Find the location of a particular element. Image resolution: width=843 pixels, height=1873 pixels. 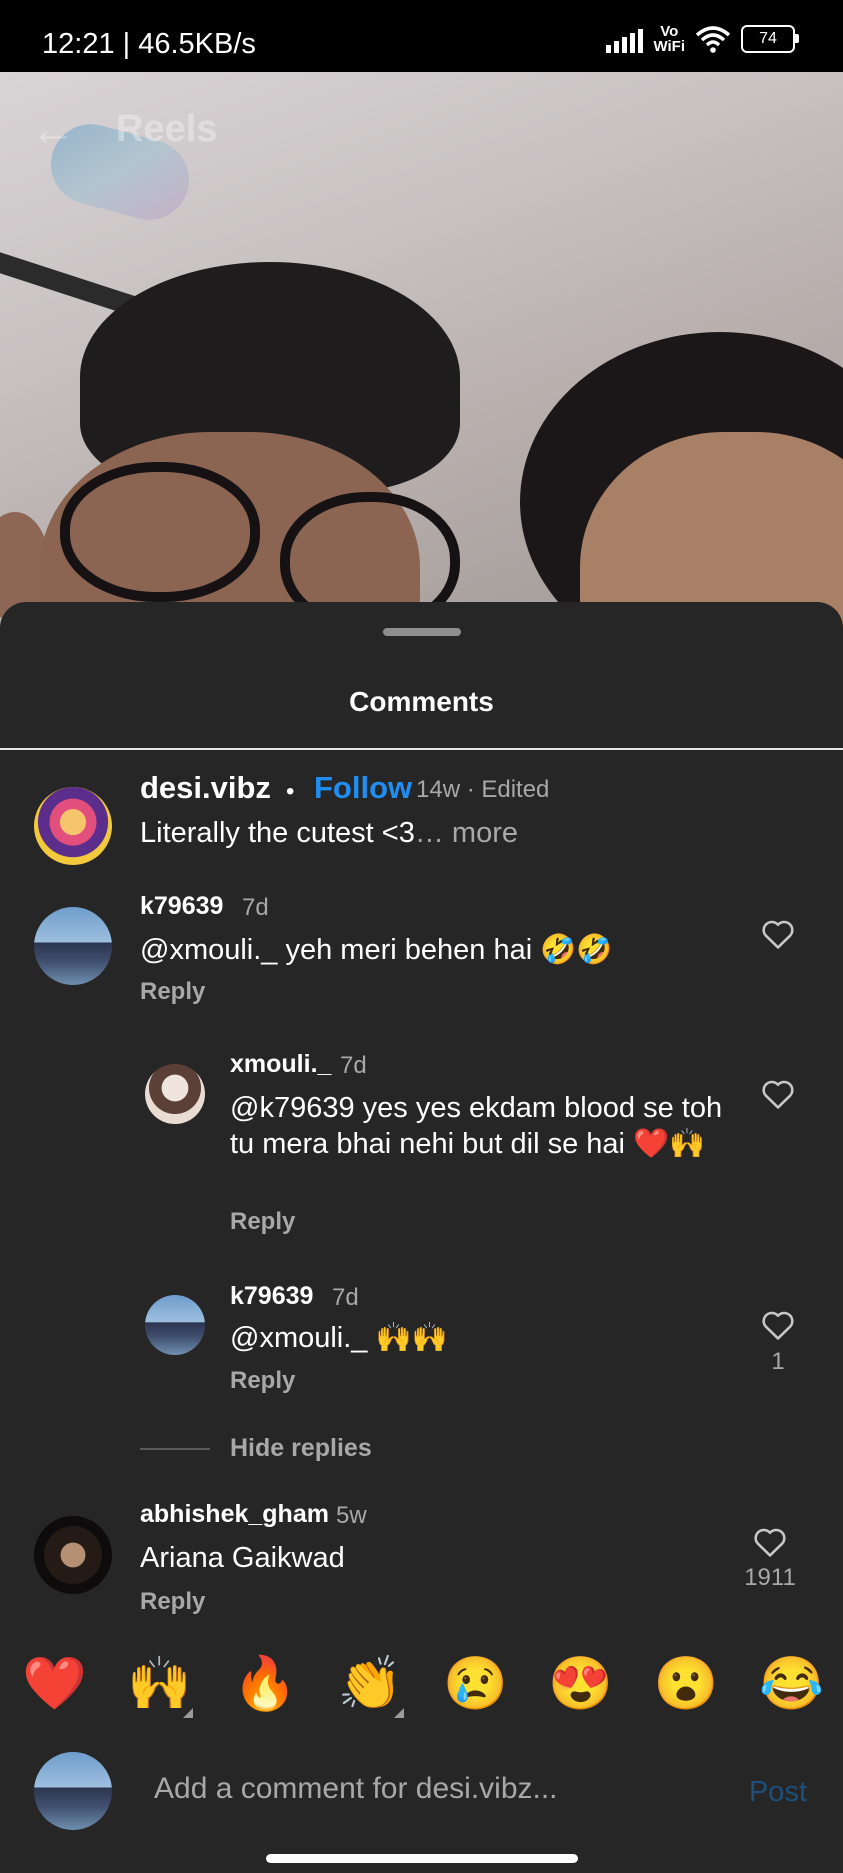

comment-text: Ariana Gaikwad is located at coordinates (242, 1558).